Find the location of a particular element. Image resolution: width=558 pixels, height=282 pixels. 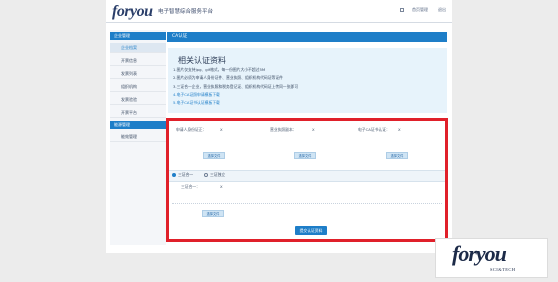

sidebar-item-invoice-platform: 开票平台 is located at coordinates (138, 113).